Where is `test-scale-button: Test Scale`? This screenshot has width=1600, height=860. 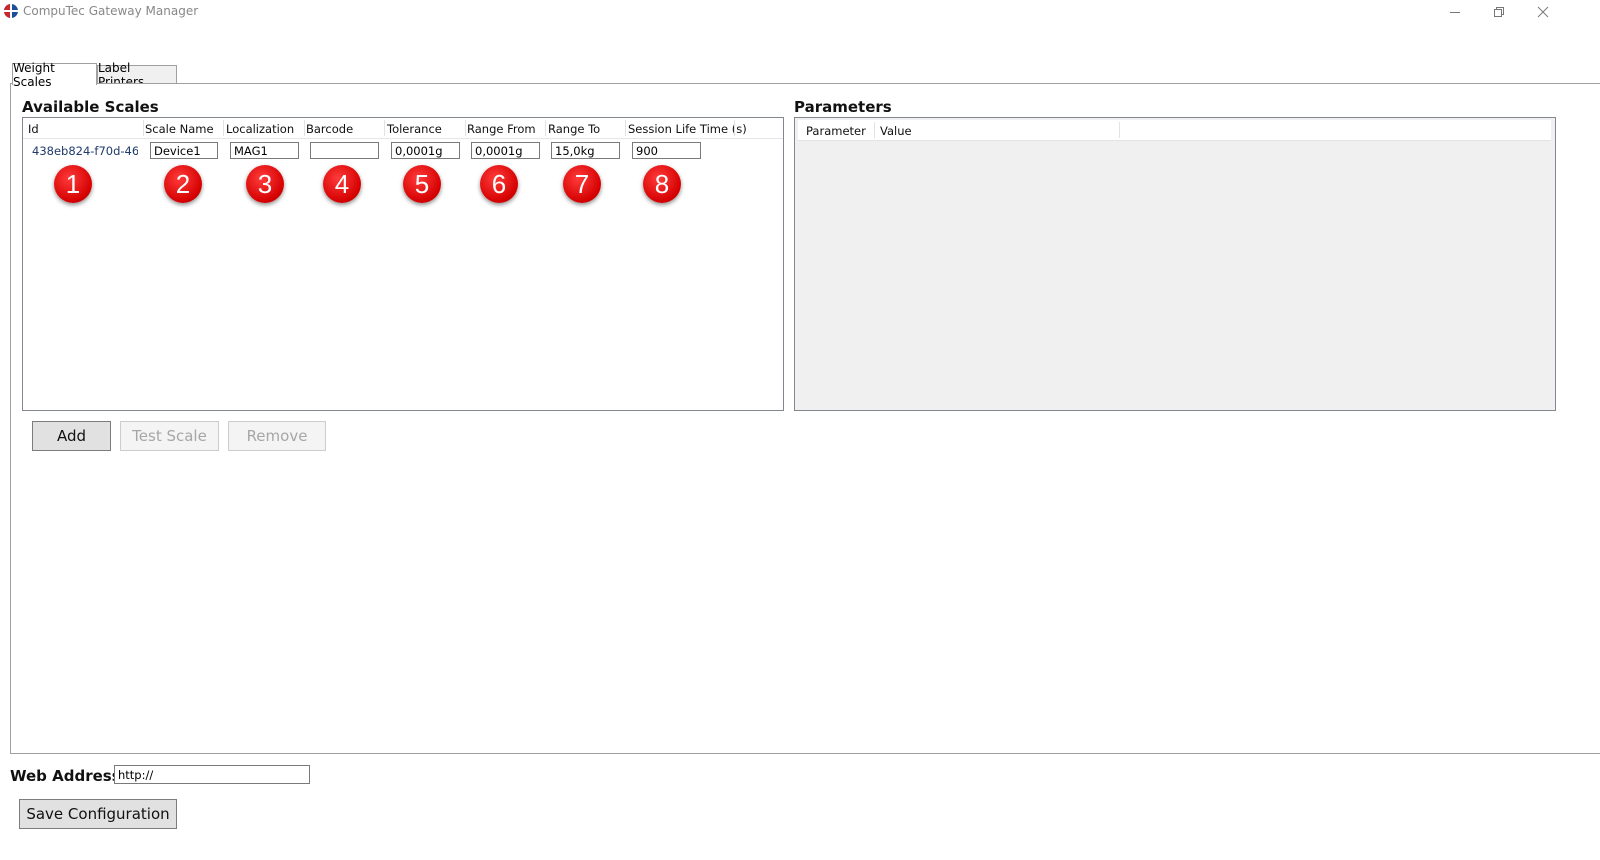
test-scale-button: Test Scale is located at coordinates (169, 436).